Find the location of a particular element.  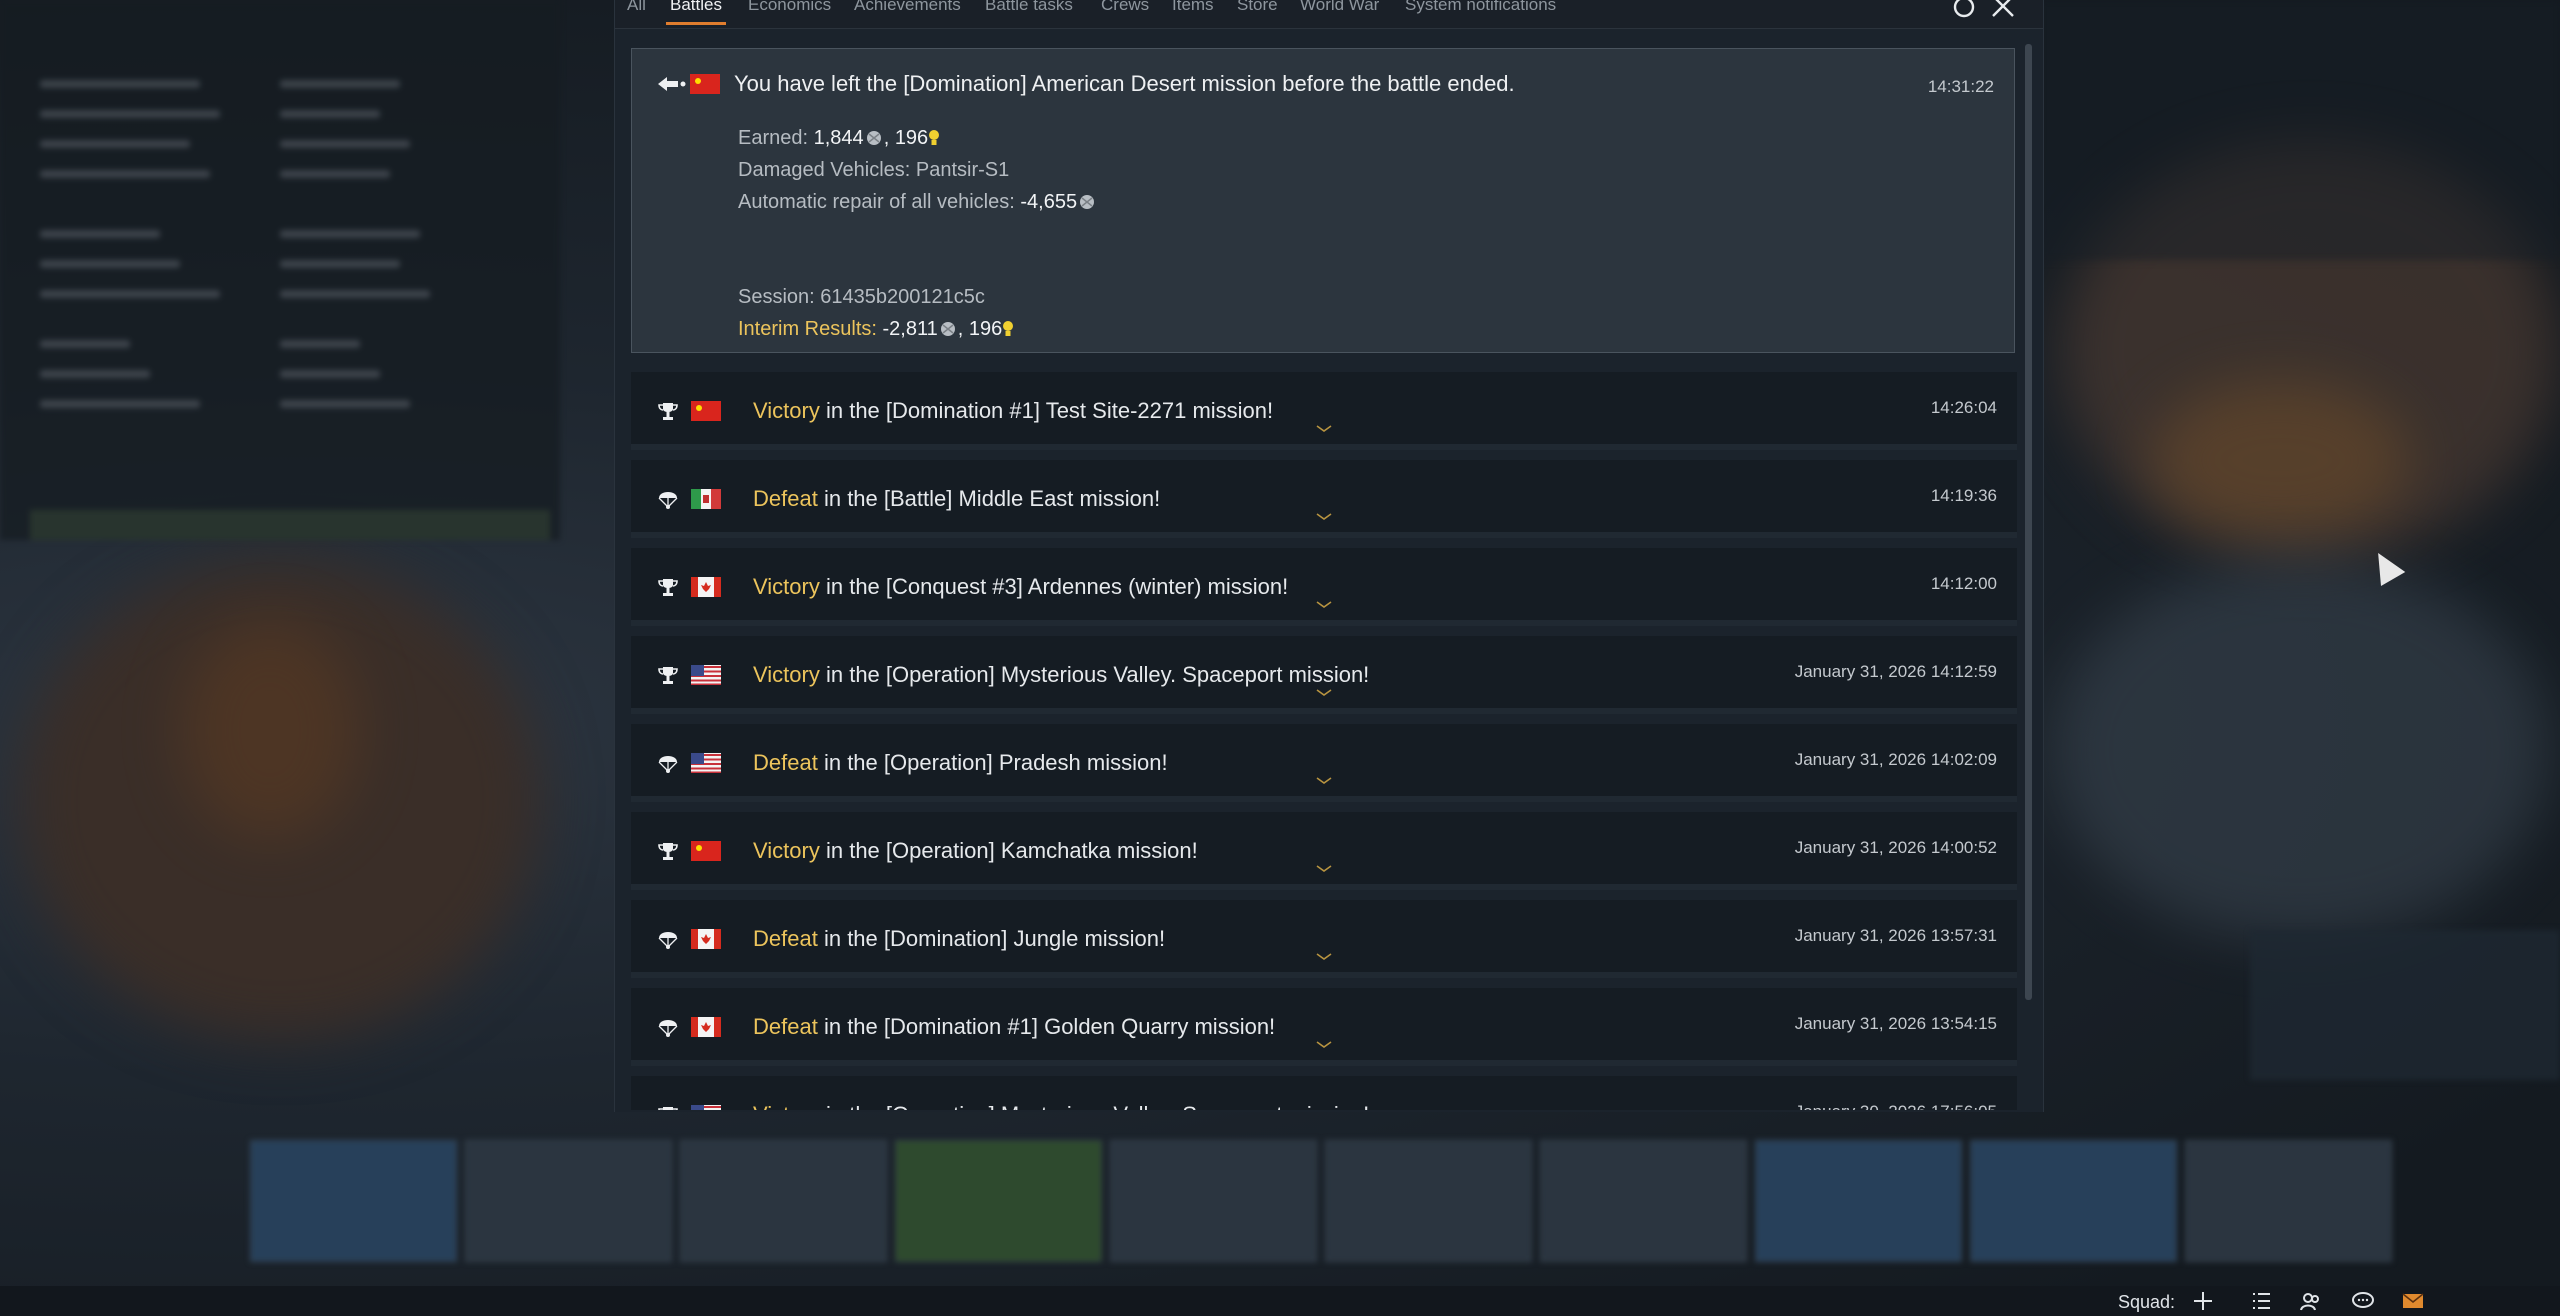

interim-results-line: Interim Results: -2,811, 196 is located at coordinates (876, 329).